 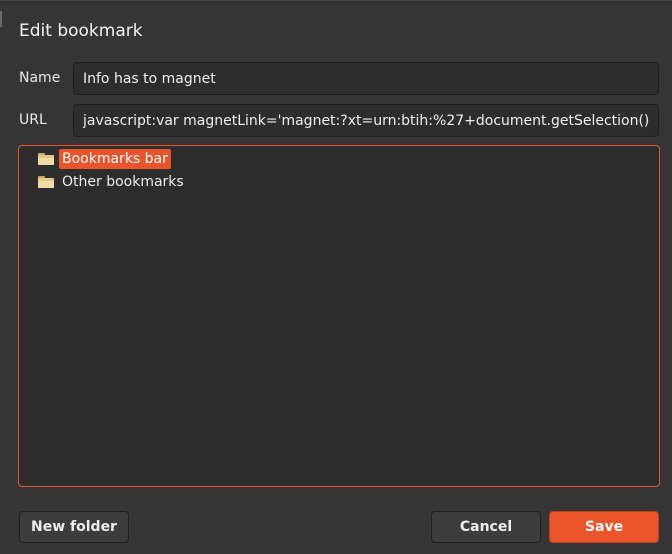 I want to click on tree-item-label: Bookmarks bar, so click(x=115, y=159).